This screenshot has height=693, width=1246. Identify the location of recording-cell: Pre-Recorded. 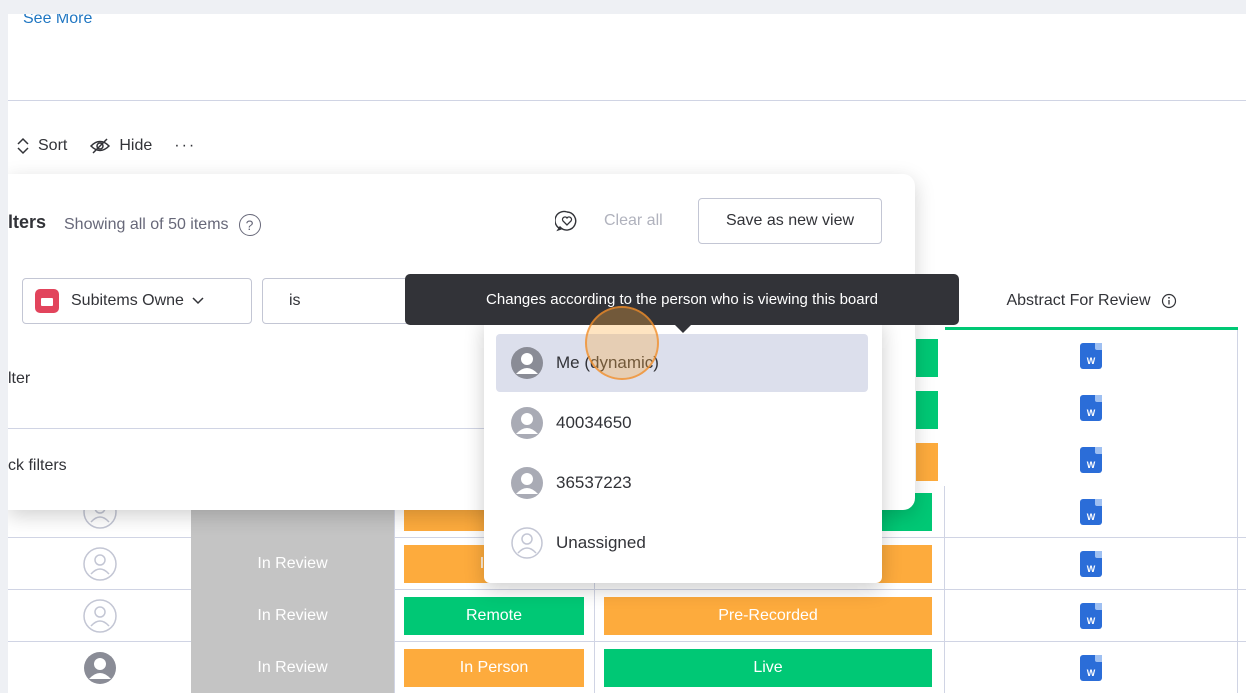
(770, 616).